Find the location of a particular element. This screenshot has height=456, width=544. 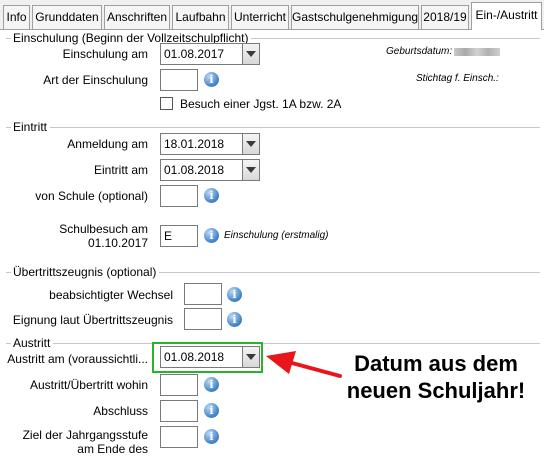

tab-anschriften: Anschriften is located at coordinates (137, 17).